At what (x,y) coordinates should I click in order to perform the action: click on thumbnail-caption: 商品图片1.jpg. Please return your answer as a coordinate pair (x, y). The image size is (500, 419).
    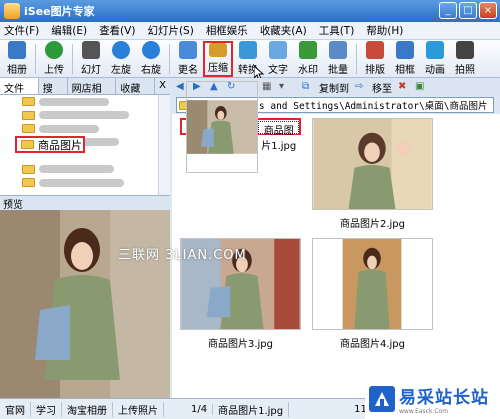
    Looking at the image, I should click on (278, 136).